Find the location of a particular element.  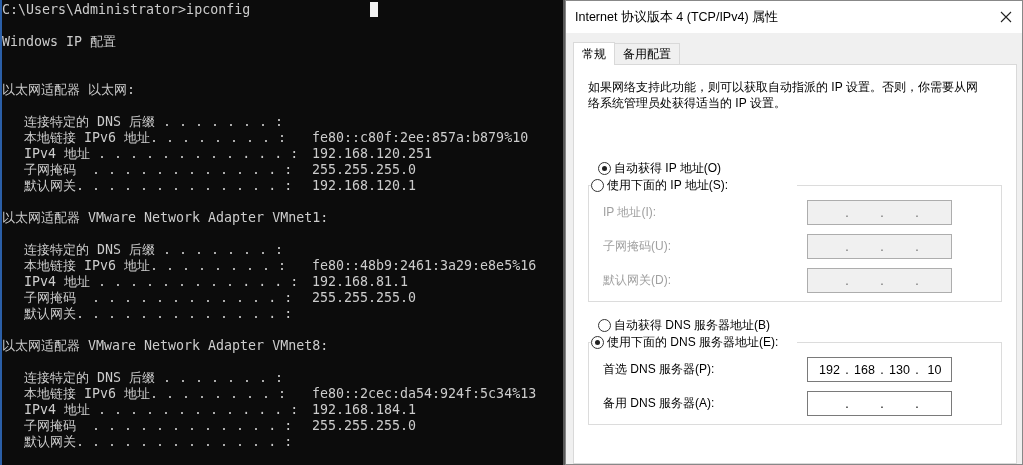

radio-label: 自动获得 DNS 服务器地址(B) is located at coordinates (692, 325).